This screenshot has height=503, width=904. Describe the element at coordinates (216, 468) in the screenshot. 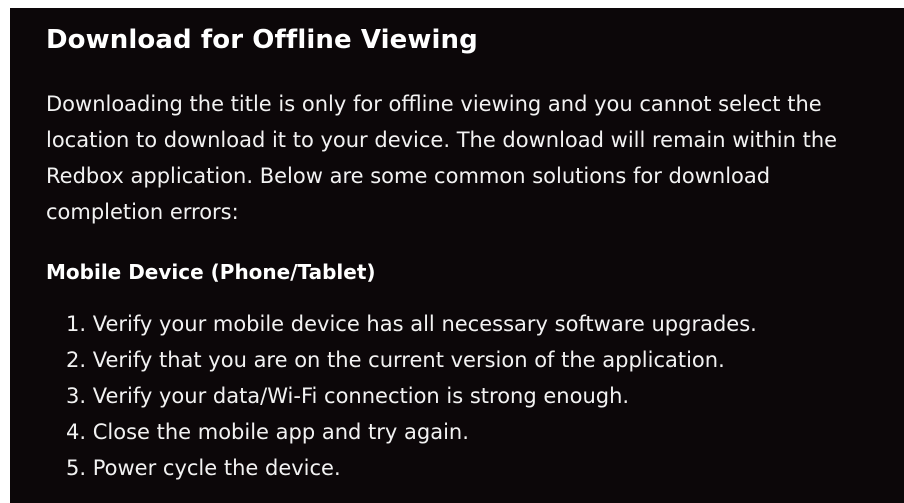

I see `step-text: Power cycle the device.` at that location.